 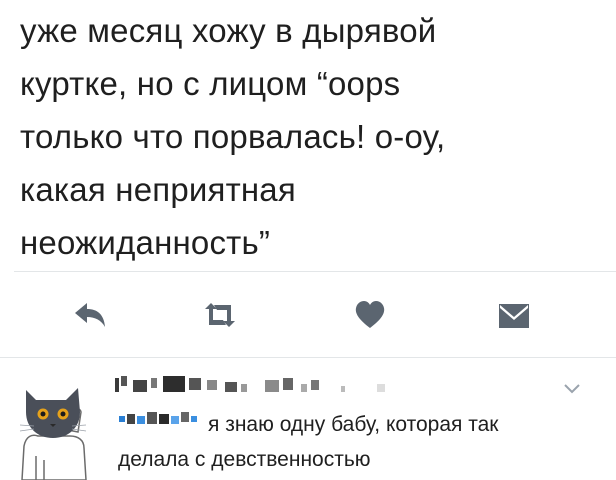 What do you see at coordinates (353, 424) in the screenshot?
I see `reply-text-line: я знаю одну бабу, которая так` at bounding box center [353, 424].